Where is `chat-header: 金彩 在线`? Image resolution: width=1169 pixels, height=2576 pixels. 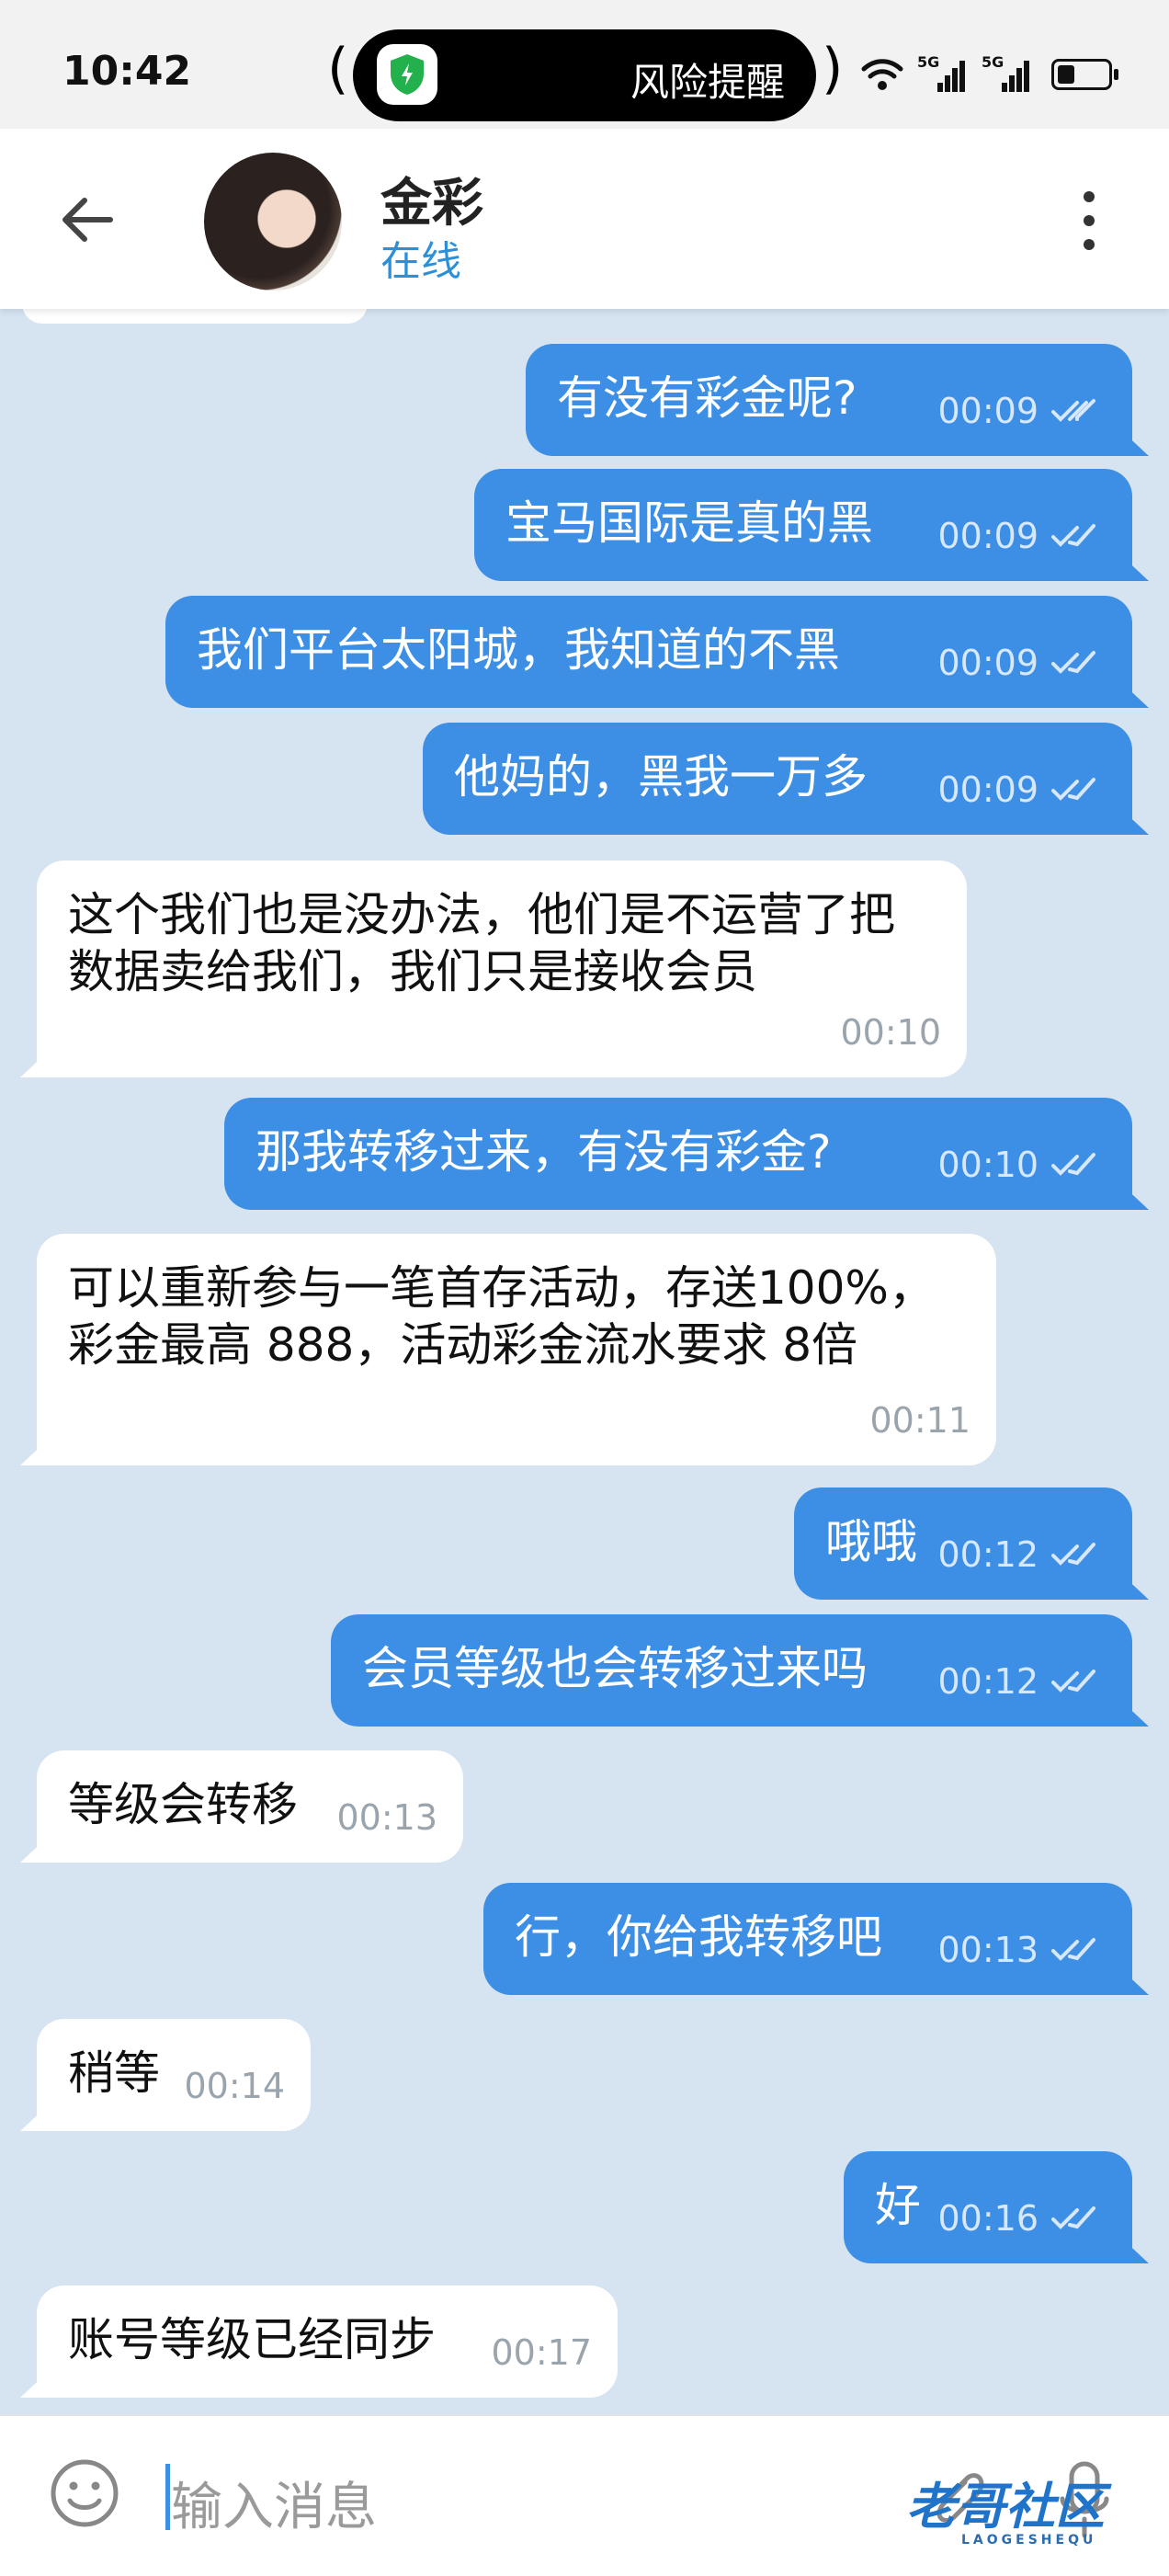
chat-header: 金彩 在线 is located at coordinates (584, 219).